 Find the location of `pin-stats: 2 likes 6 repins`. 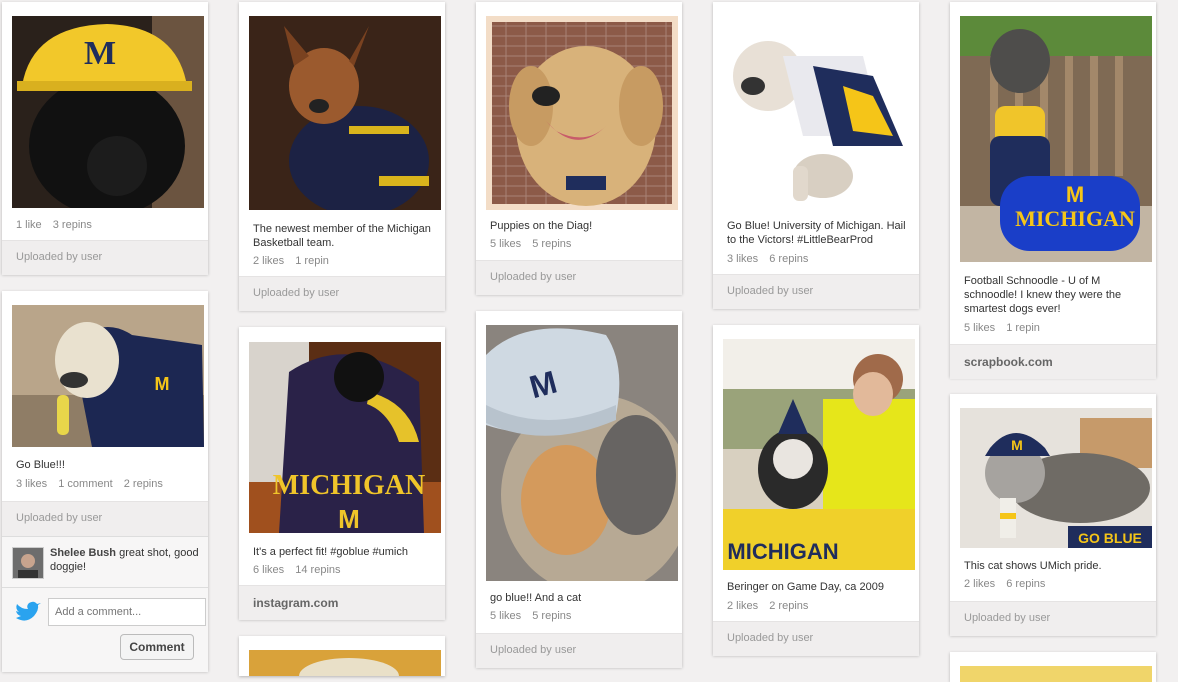

pin-stats: 2 likes 6 repins is located at coordinates (1008, 584).